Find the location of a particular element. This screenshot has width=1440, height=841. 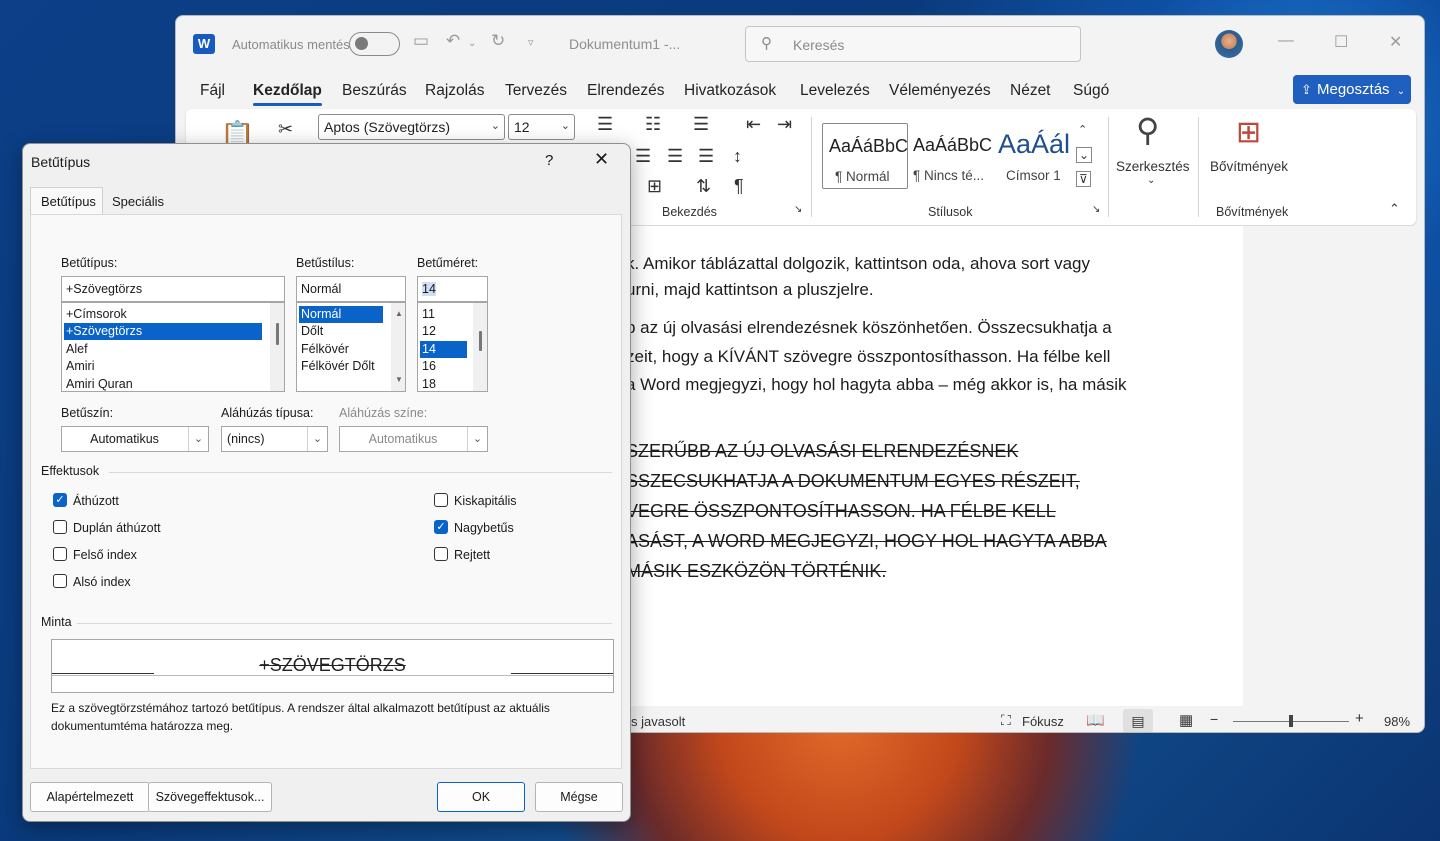

hidden-label: Rejtett is located at coordinates (472, 555).